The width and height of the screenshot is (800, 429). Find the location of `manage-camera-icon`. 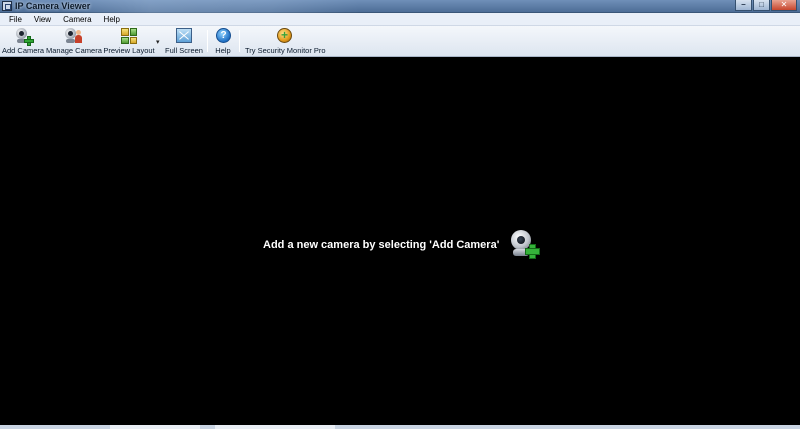

manage-camera-icon is located at coordinates (73, 36).